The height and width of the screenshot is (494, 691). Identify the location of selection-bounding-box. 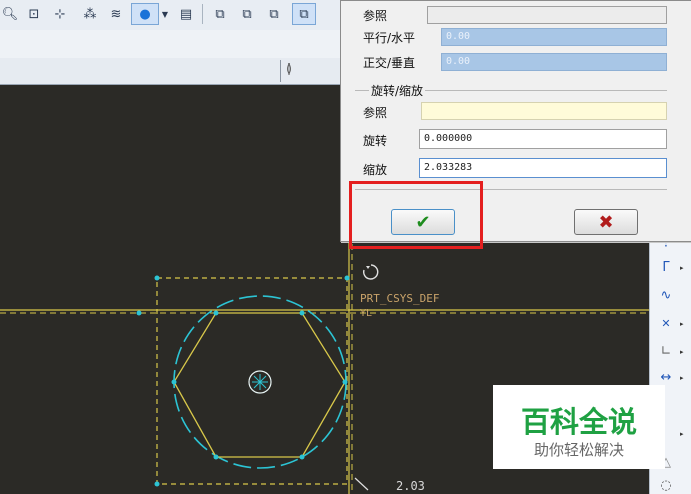
(252, 381).